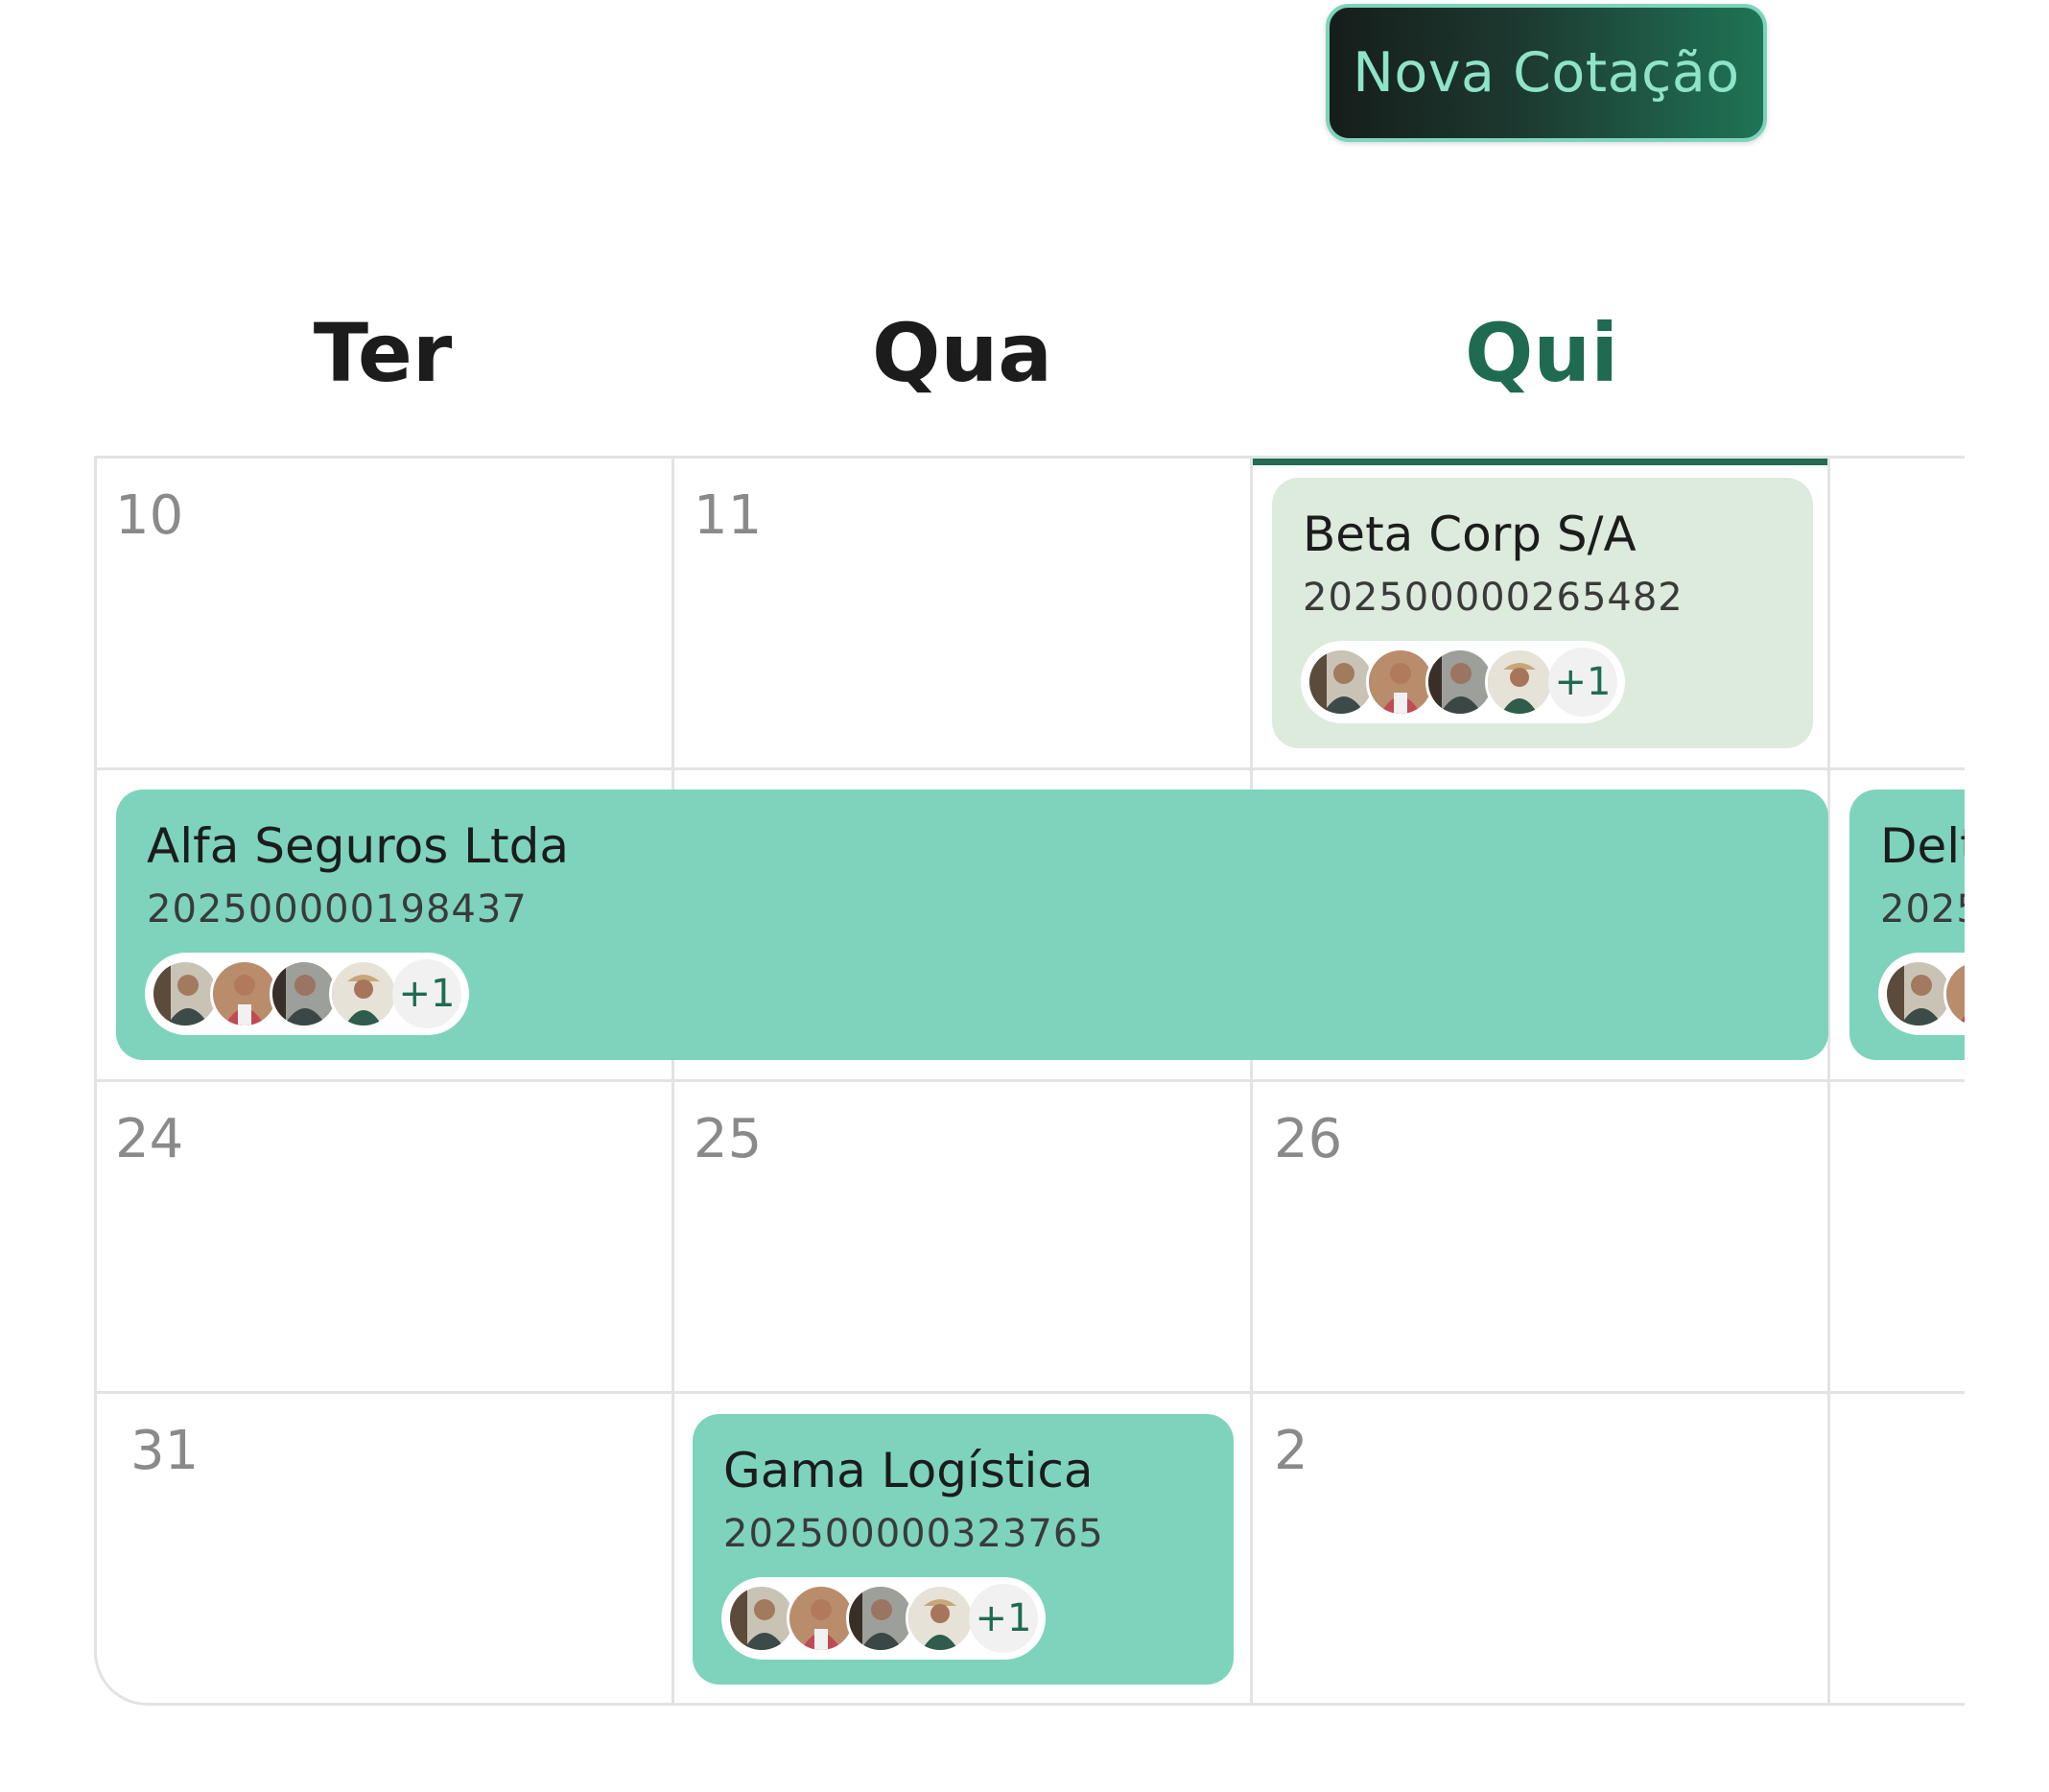 The image size is (2049, 1792). What do you see at coordinates (1922, 846) in the screenshot?
I see `event-title: Delt` at bounding box center [1922, 846].